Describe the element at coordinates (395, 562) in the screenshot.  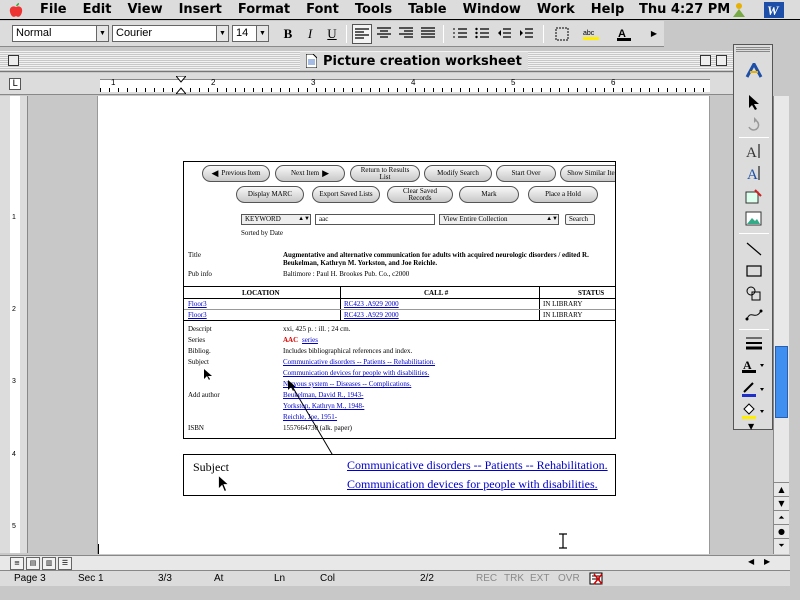
I see `horizontal-scrollbar: ≡ ▤ ▥ ☰ ◀ ▶` at that location.